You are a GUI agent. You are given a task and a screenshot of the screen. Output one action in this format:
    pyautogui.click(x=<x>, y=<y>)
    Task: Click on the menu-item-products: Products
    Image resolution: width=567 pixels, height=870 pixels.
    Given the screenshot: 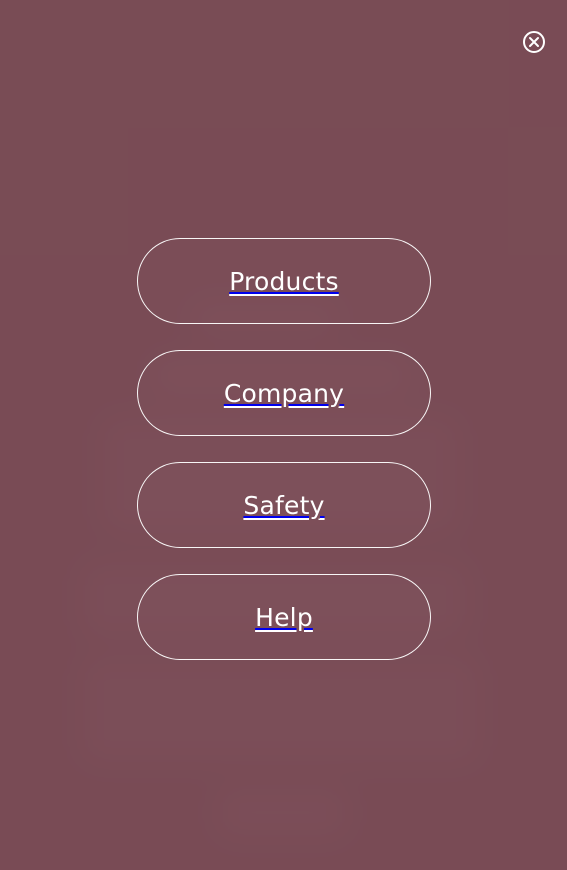 What is the action you would take?
    pyautogui.click(x=284, y=281)
    